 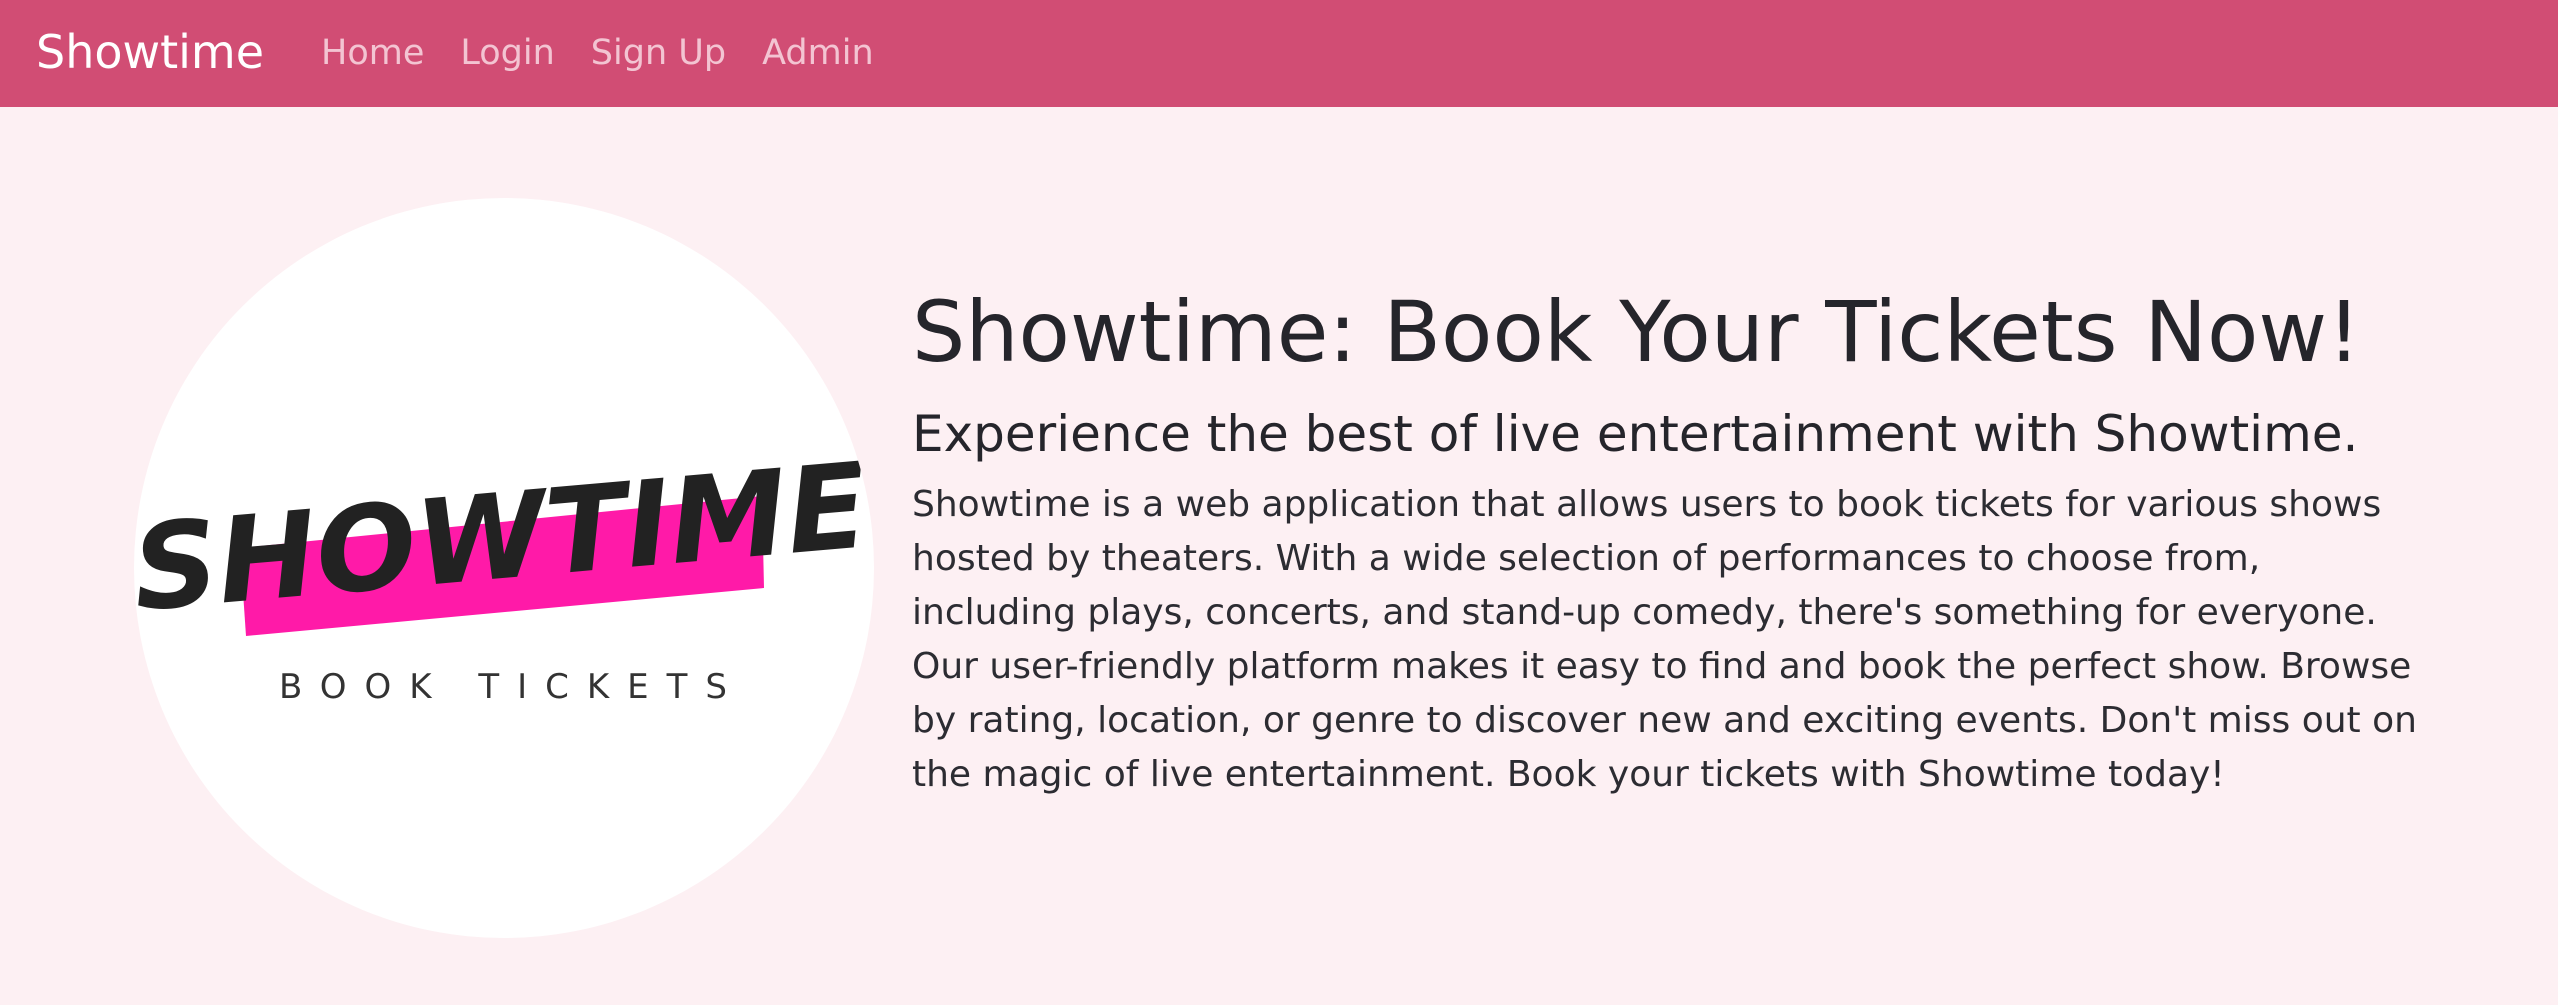 I want to click on nav-link-home: Home, so click(x=372, y=53).